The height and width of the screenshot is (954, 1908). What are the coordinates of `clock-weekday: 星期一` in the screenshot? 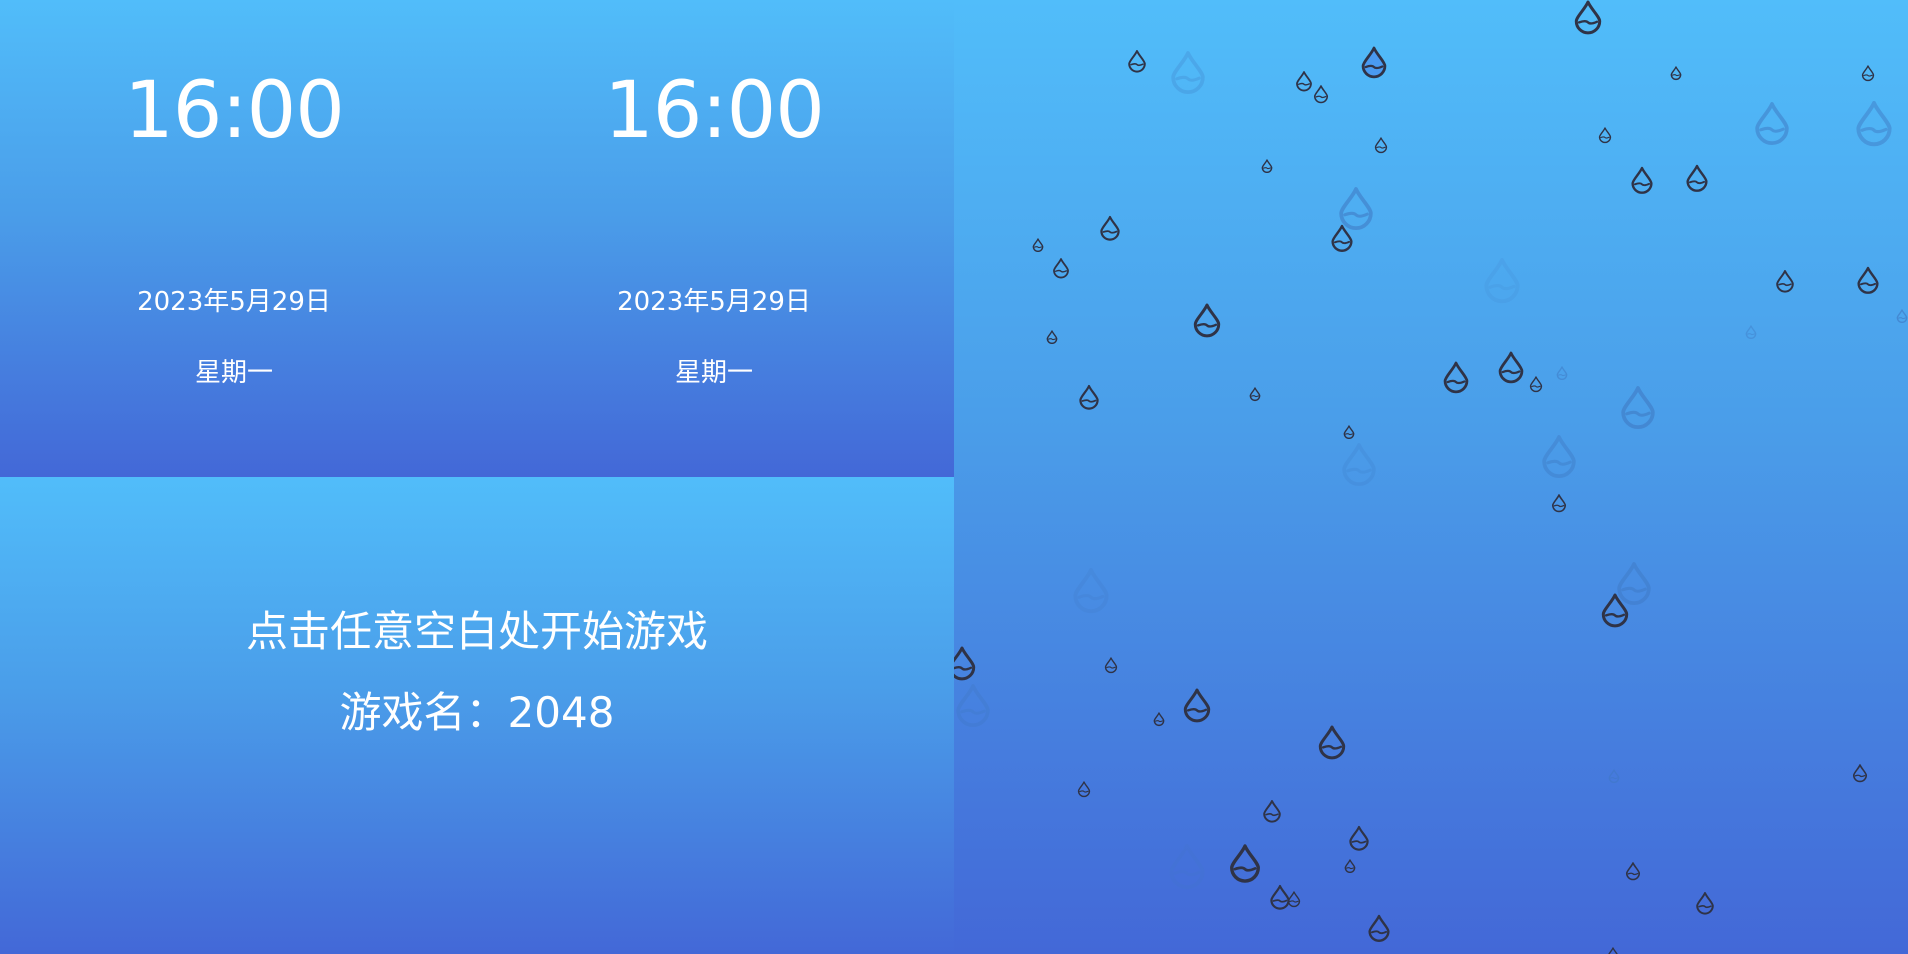 It's located at (233, 373).